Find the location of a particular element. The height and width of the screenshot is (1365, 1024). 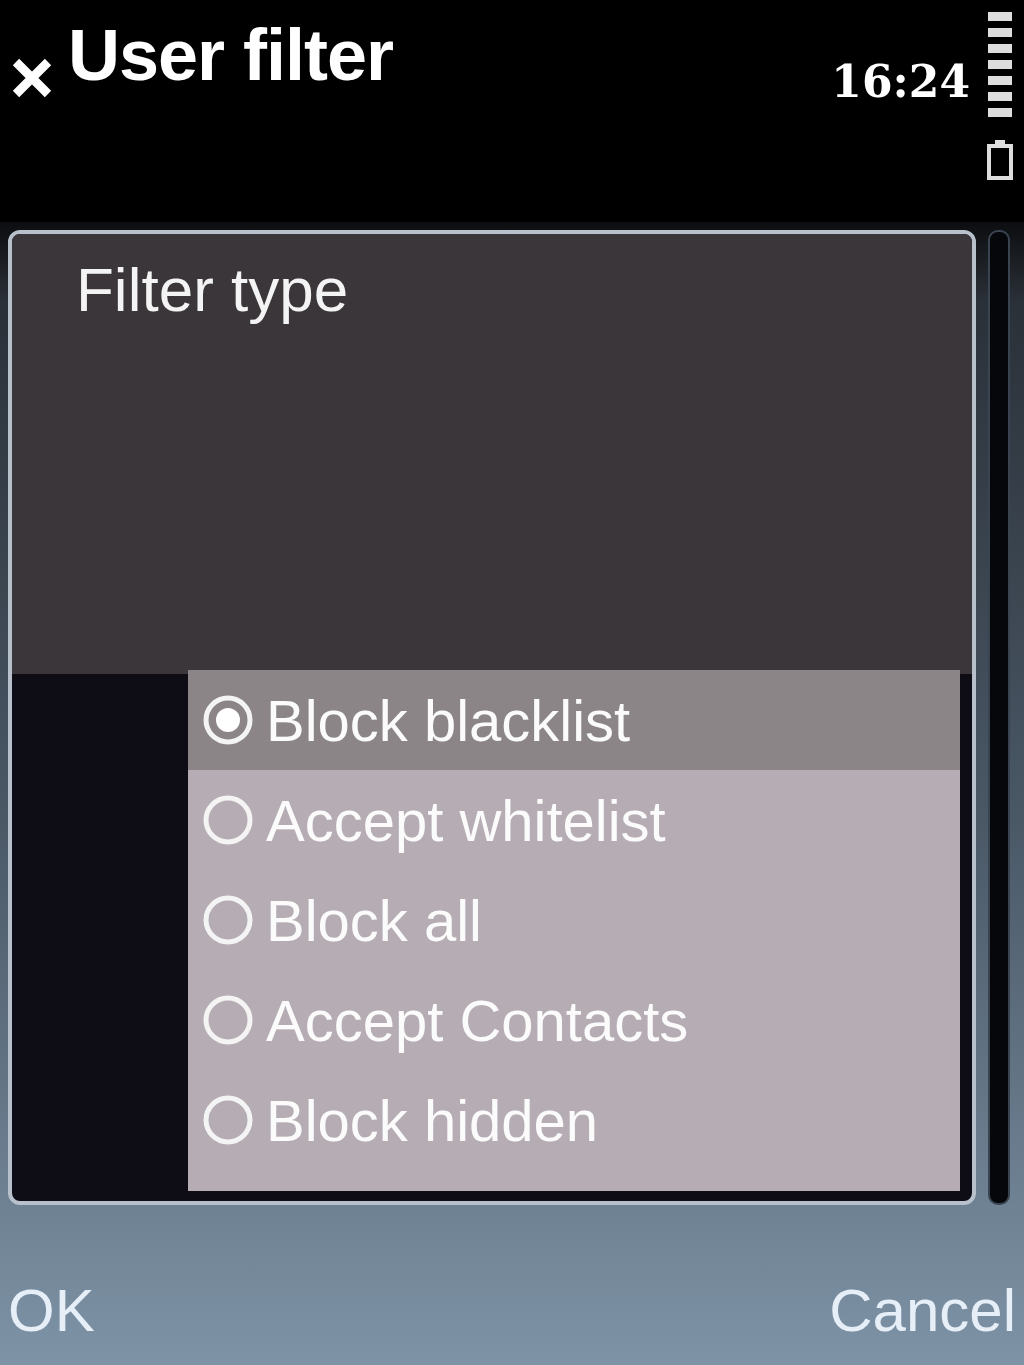

option-row: Accept whitelist is located at coordinates (574, 820).